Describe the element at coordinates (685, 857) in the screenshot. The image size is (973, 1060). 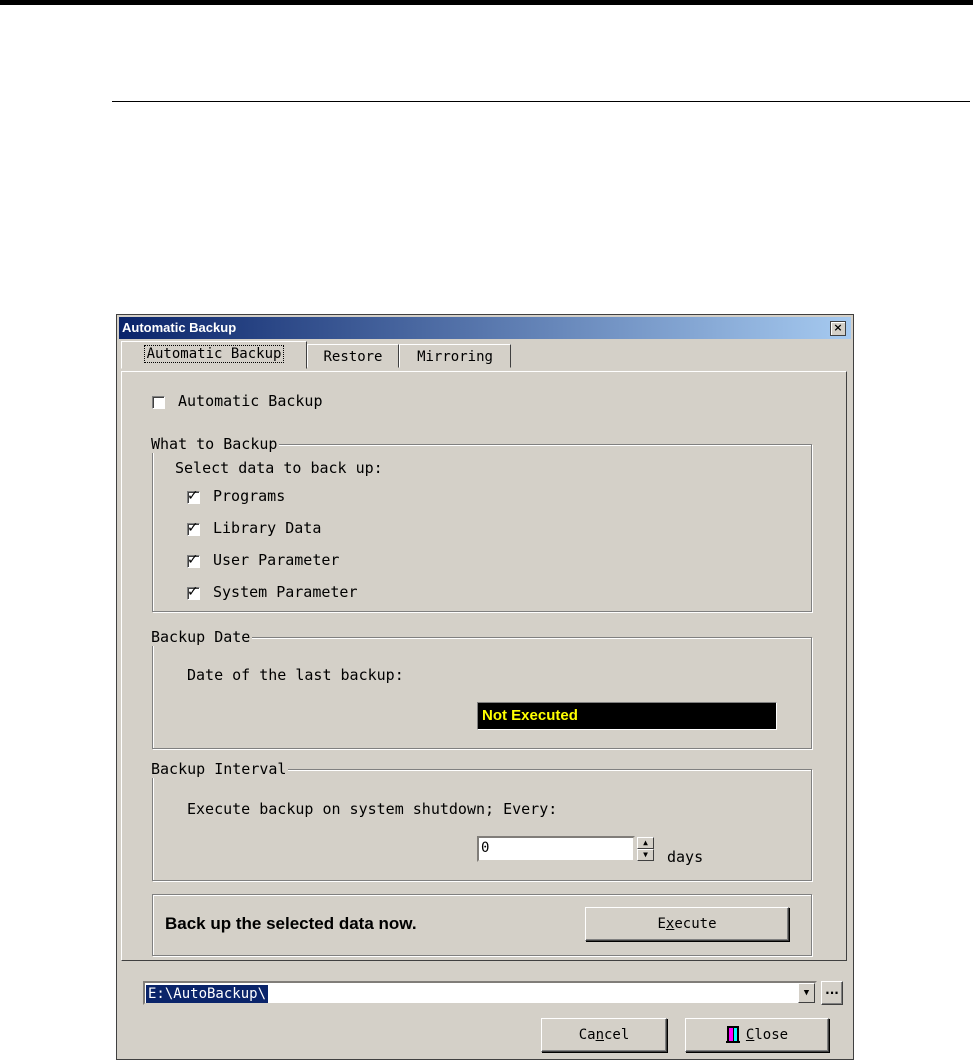
I see `days-unit-label: days` at that location.